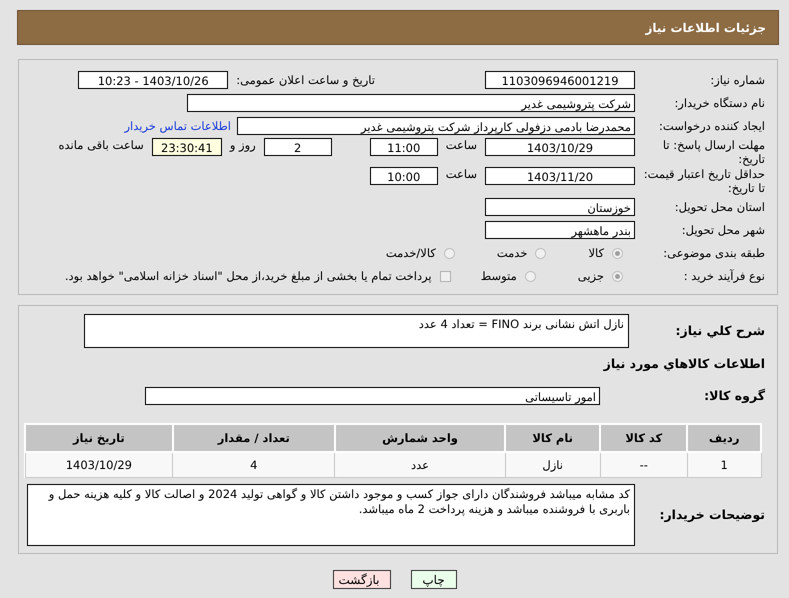  What do you see at coordinates (331, 515) in the screenshot?
I see `notes-text-area: کد مشابه میباشد فروشندگان دارای جواز کسب و موجود داشتن کالا و گواهی تولید 2024 و اصالت کالا و کلیه هزینه حمل و باربری با فروشنده میباشد و هزینه پرداخت 2 ماه میباشد.` at bounding box center [331, 515].